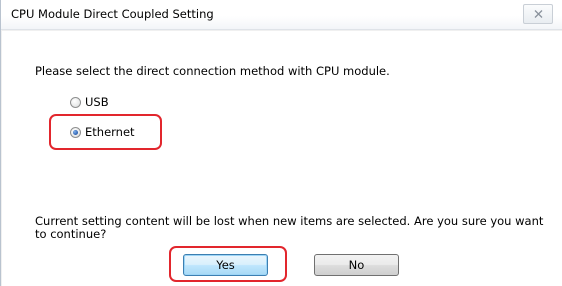 This screenshot has height=286, width=562. Describe the element at coordinates (105, 132) in the screenshot. I see `ethernet-highlight-outline` at that location.